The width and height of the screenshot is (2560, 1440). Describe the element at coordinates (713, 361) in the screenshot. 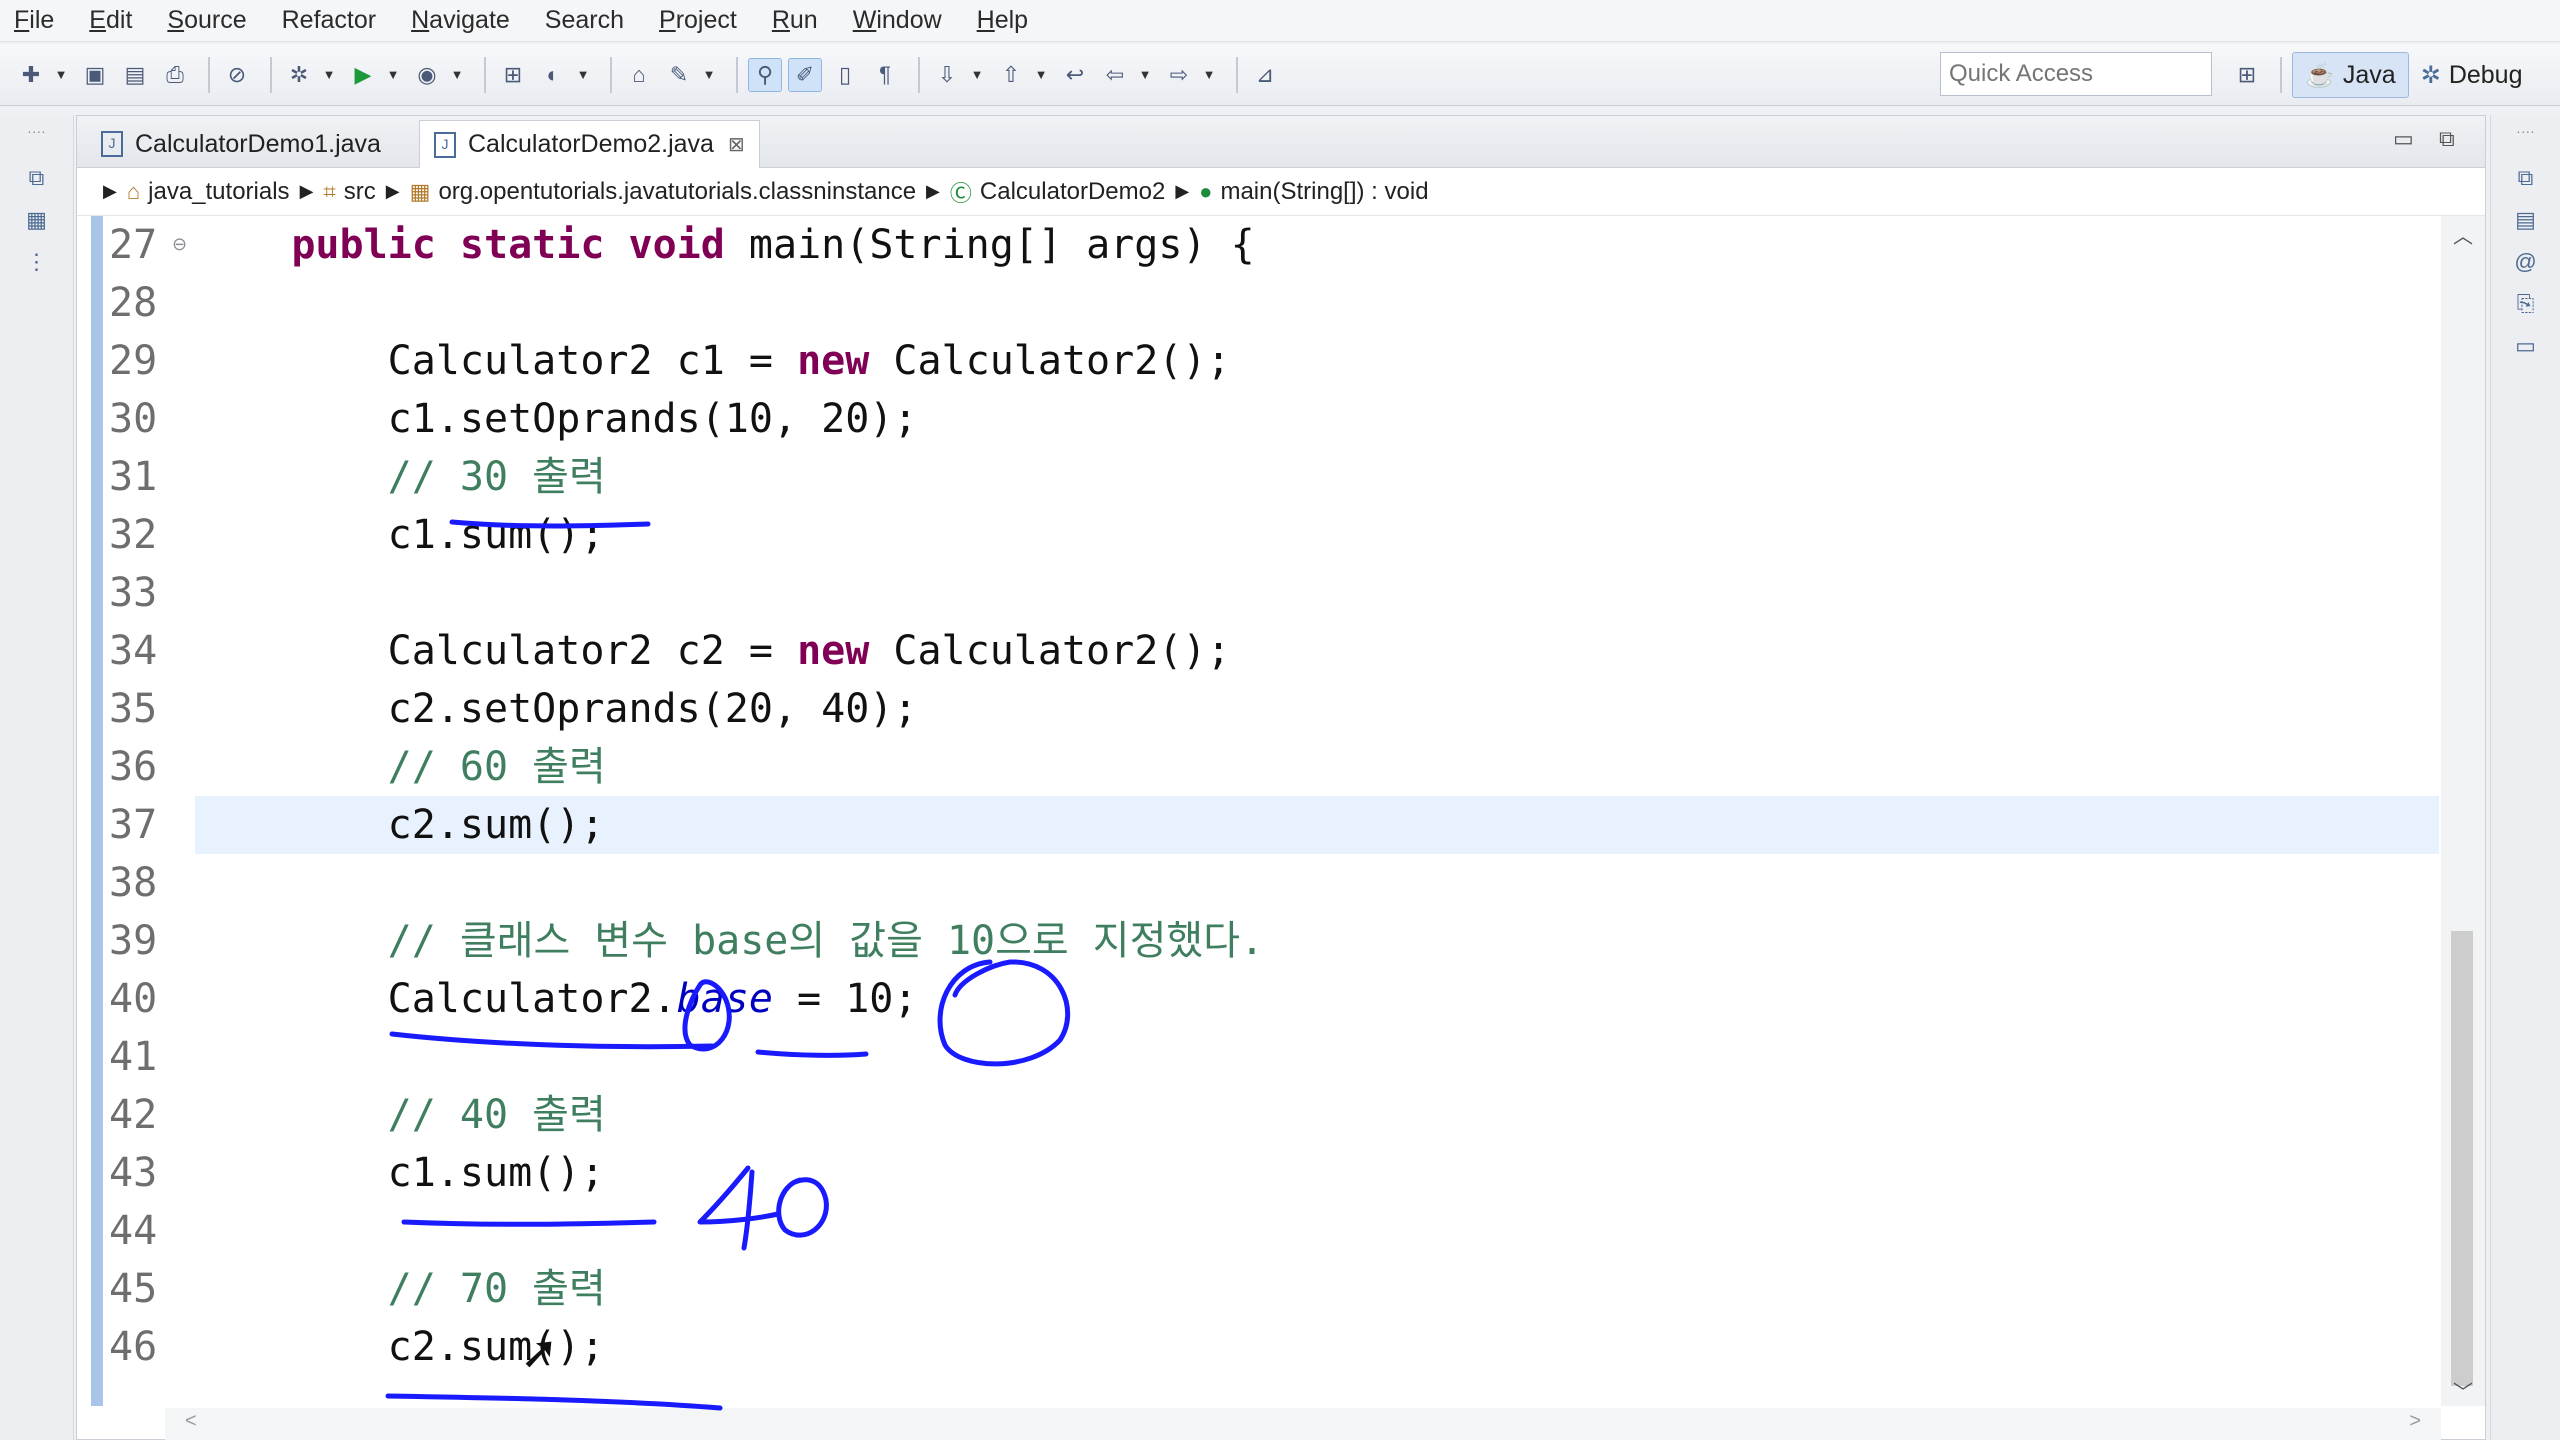

I see `code-line: Calculator2 c1 = new Calculator2();` at that location.